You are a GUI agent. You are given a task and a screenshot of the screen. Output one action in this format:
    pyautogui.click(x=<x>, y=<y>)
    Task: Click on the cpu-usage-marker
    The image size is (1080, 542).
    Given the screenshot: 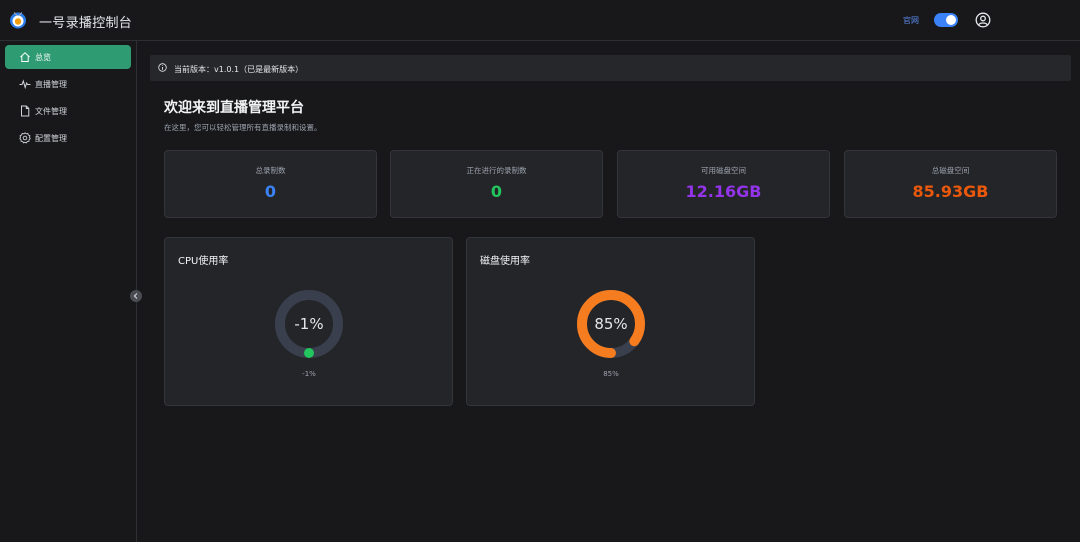 What is the action you would take?
    pyautogui.click(x=309, y=353)
    